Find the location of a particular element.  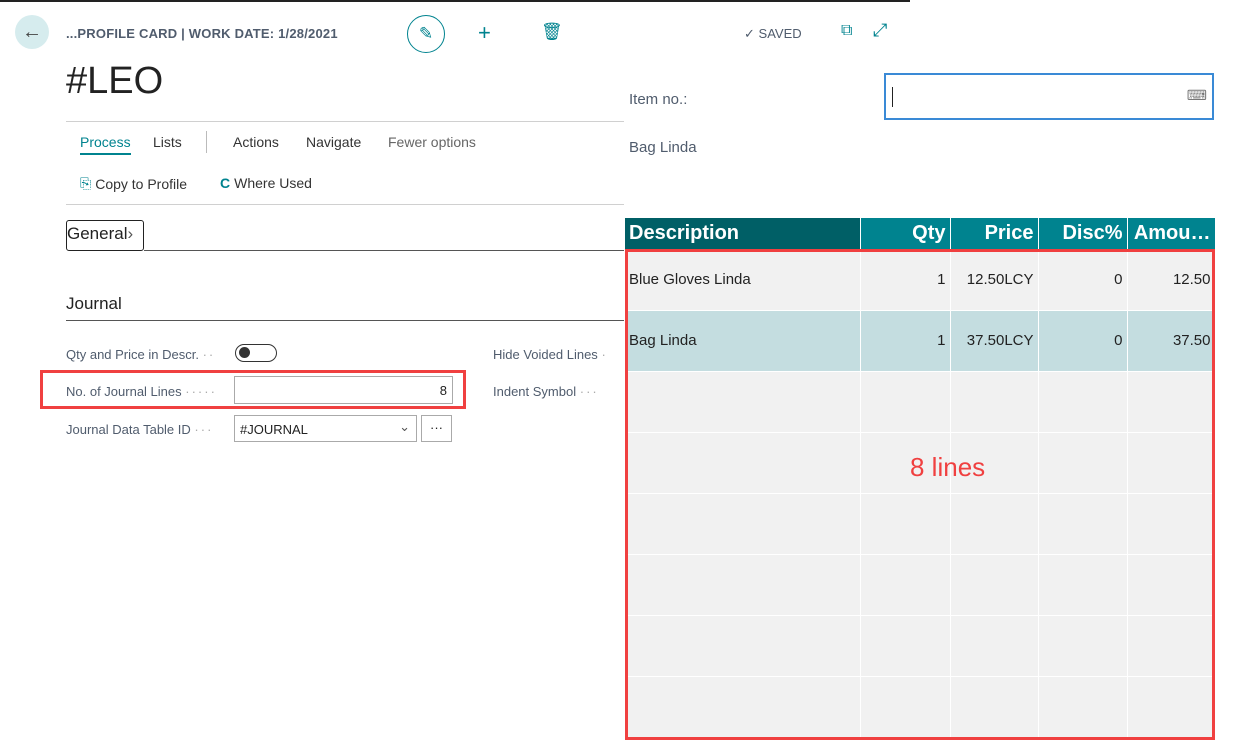

arrow-left-icon: ← is located at coordinates (32, 31).